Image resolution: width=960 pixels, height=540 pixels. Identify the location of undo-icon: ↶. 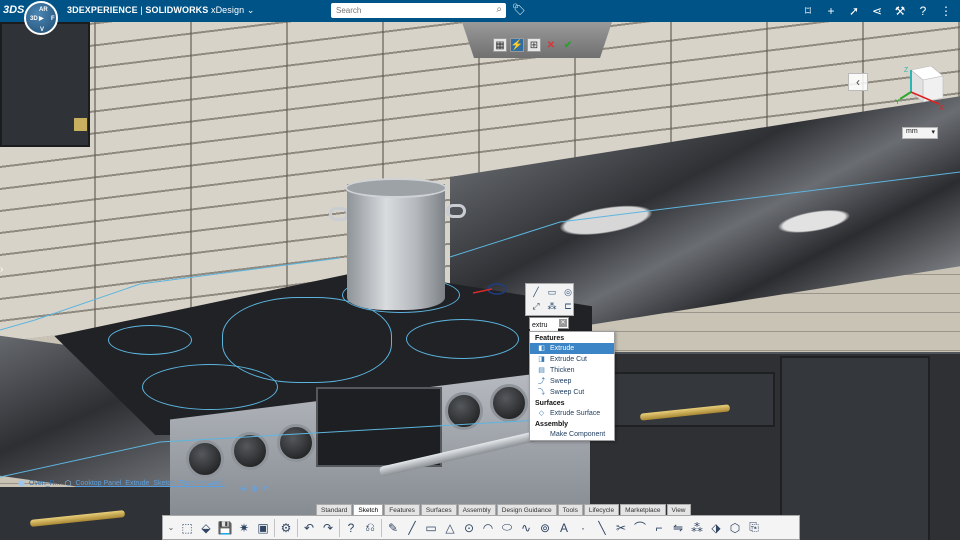
(309, 528).